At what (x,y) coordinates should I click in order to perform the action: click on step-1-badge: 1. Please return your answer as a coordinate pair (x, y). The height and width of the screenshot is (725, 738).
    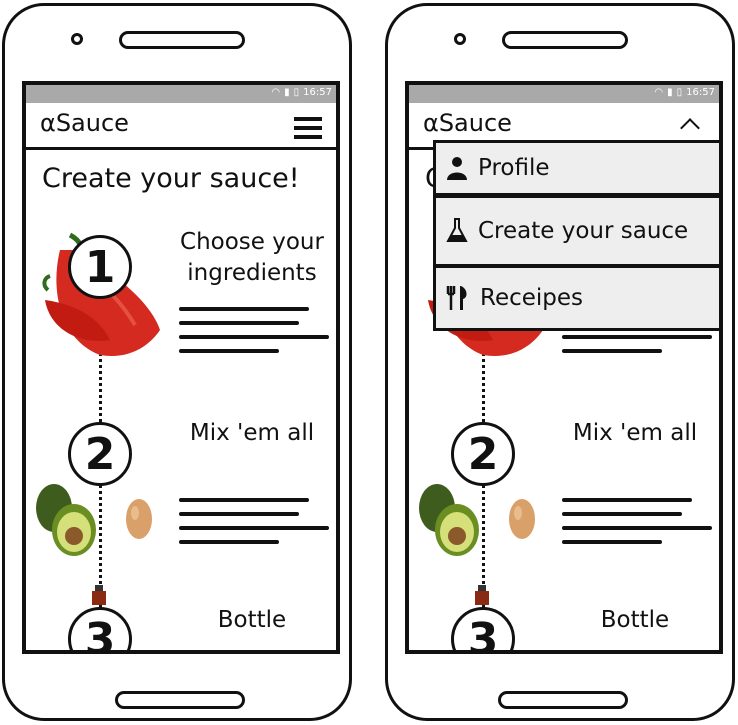
    Looking at the image, I should click on (100, 267).